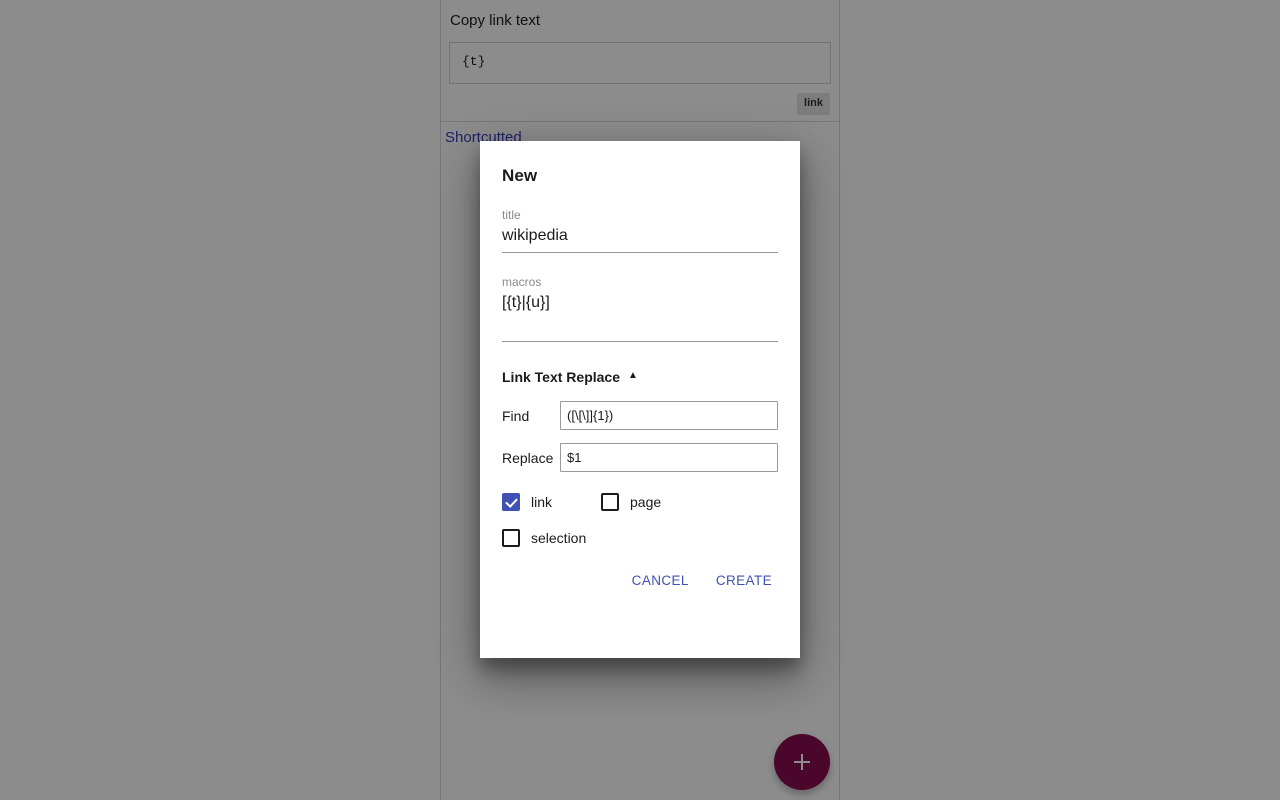 This screenshot has width=1280, height=800. I want to click on title-field: title wikipedia, so click(640, 230).